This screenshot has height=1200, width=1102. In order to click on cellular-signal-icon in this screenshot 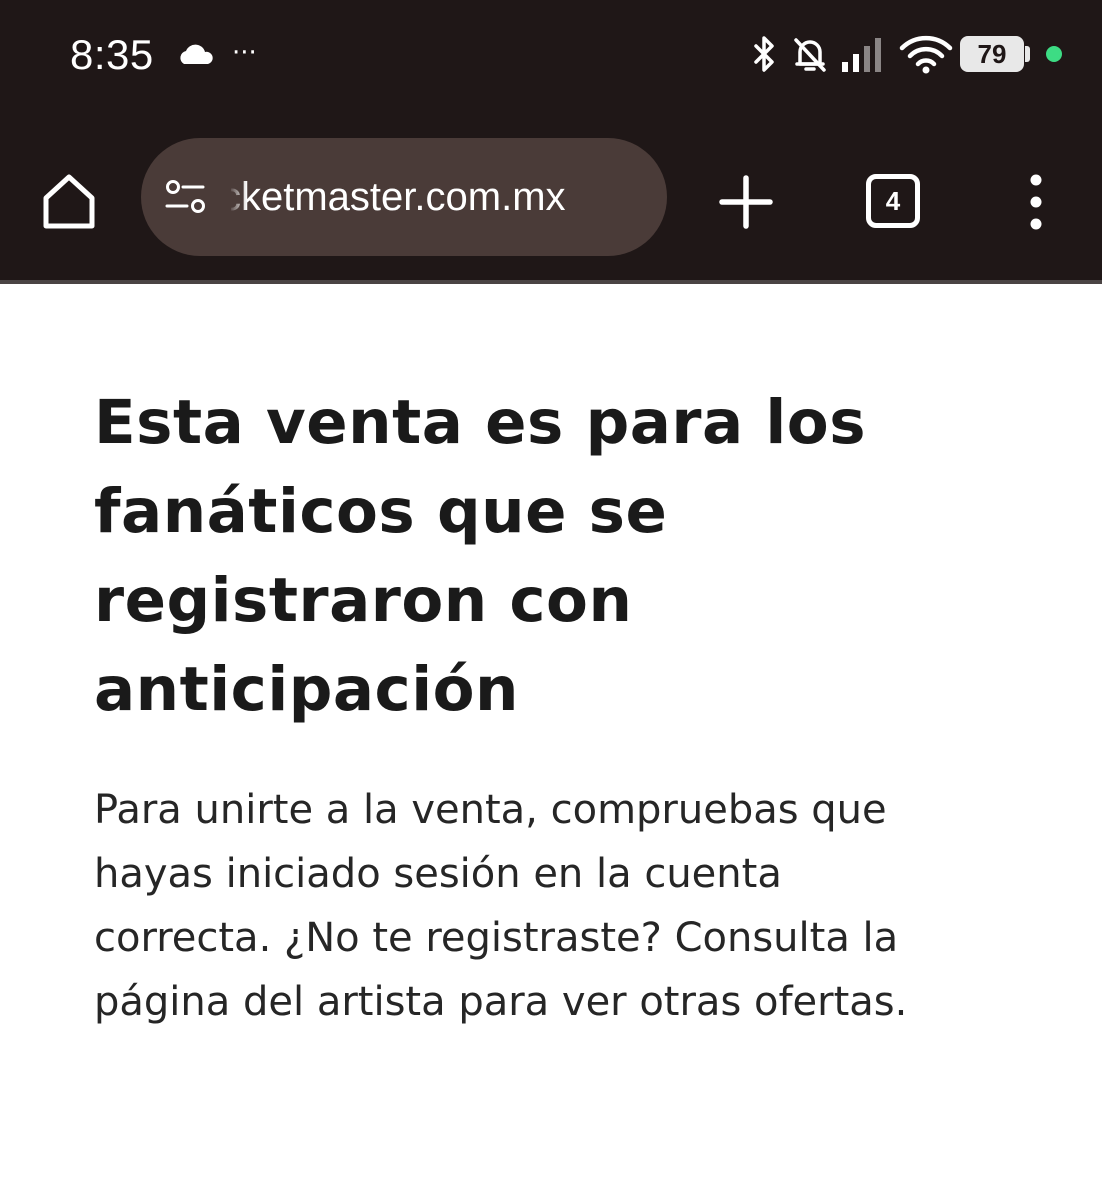, I will do `click(861, 55)`.